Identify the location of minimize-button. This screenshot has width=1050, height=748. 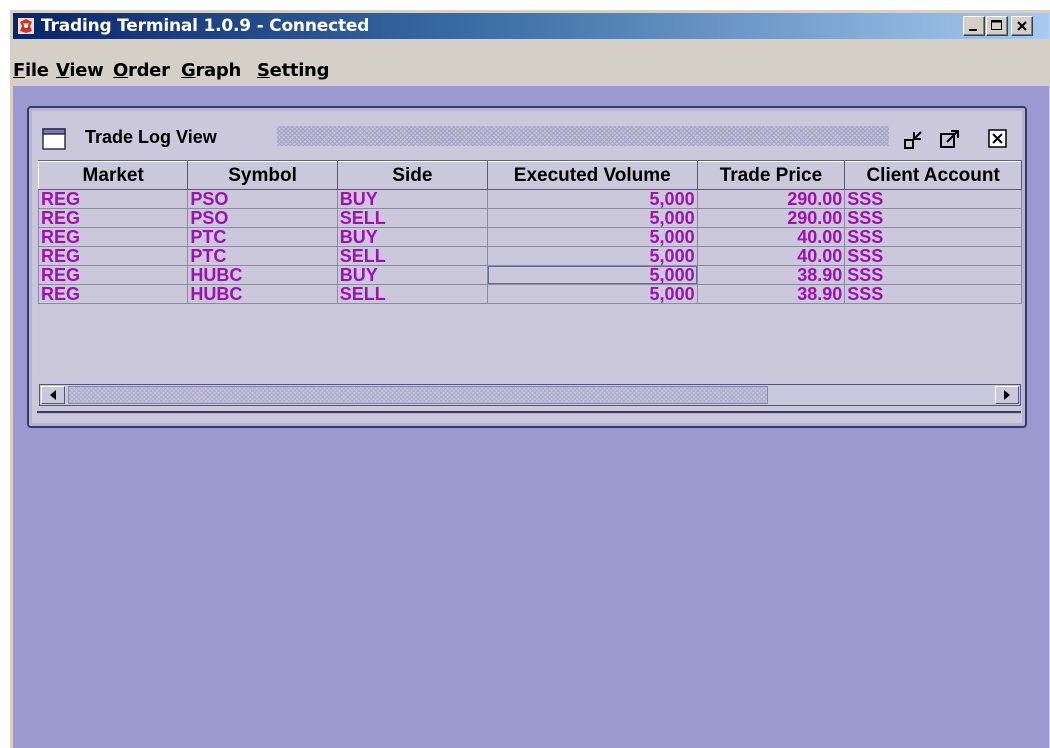
(974, 26).